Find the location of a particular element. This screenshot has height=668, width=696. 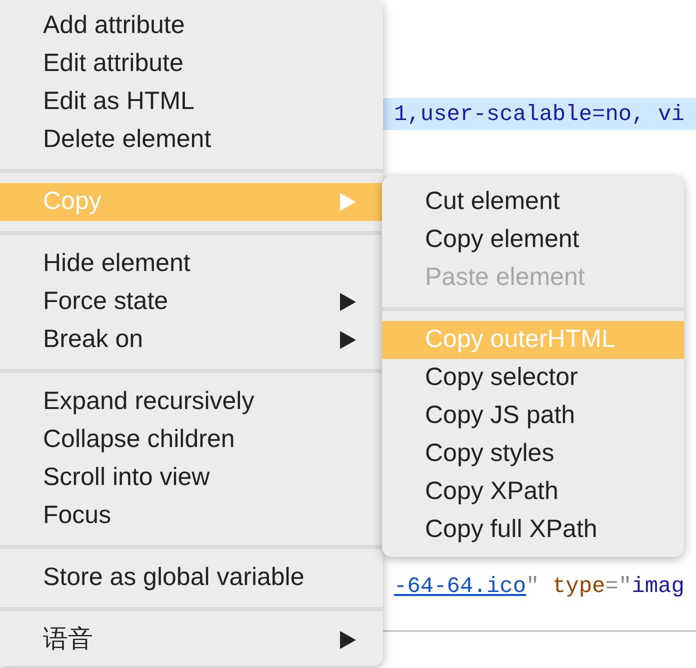

menu-item: Copy element is located at coordinates (533, 240).